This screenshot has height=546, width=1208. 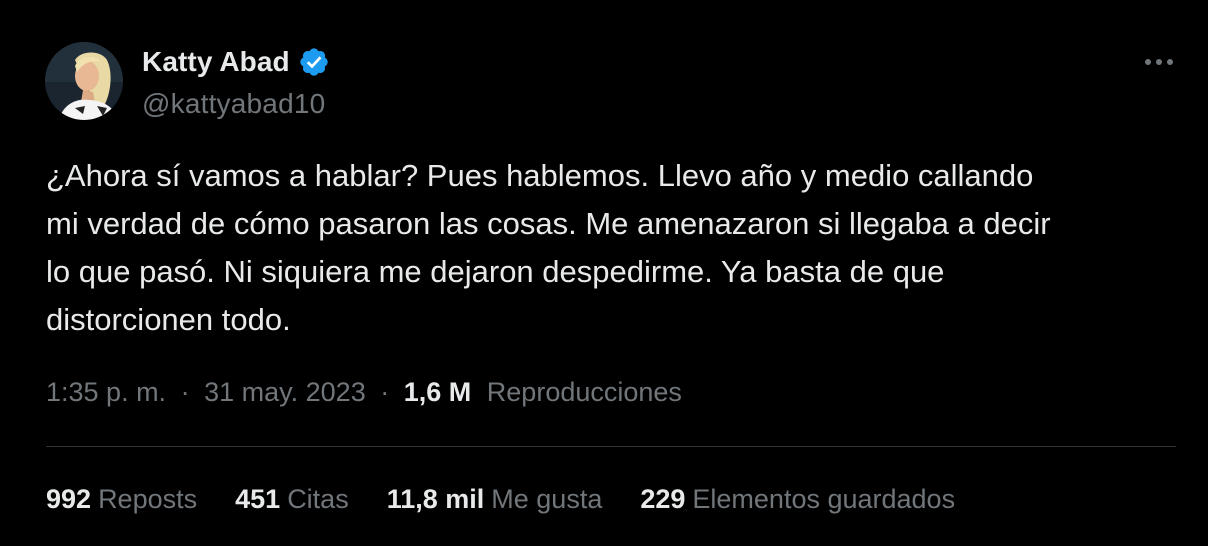 What do you see at coordinates (437, 392) in the screenshot?
I see `views-count: 1,6 M` at bounding box center [437, 392].